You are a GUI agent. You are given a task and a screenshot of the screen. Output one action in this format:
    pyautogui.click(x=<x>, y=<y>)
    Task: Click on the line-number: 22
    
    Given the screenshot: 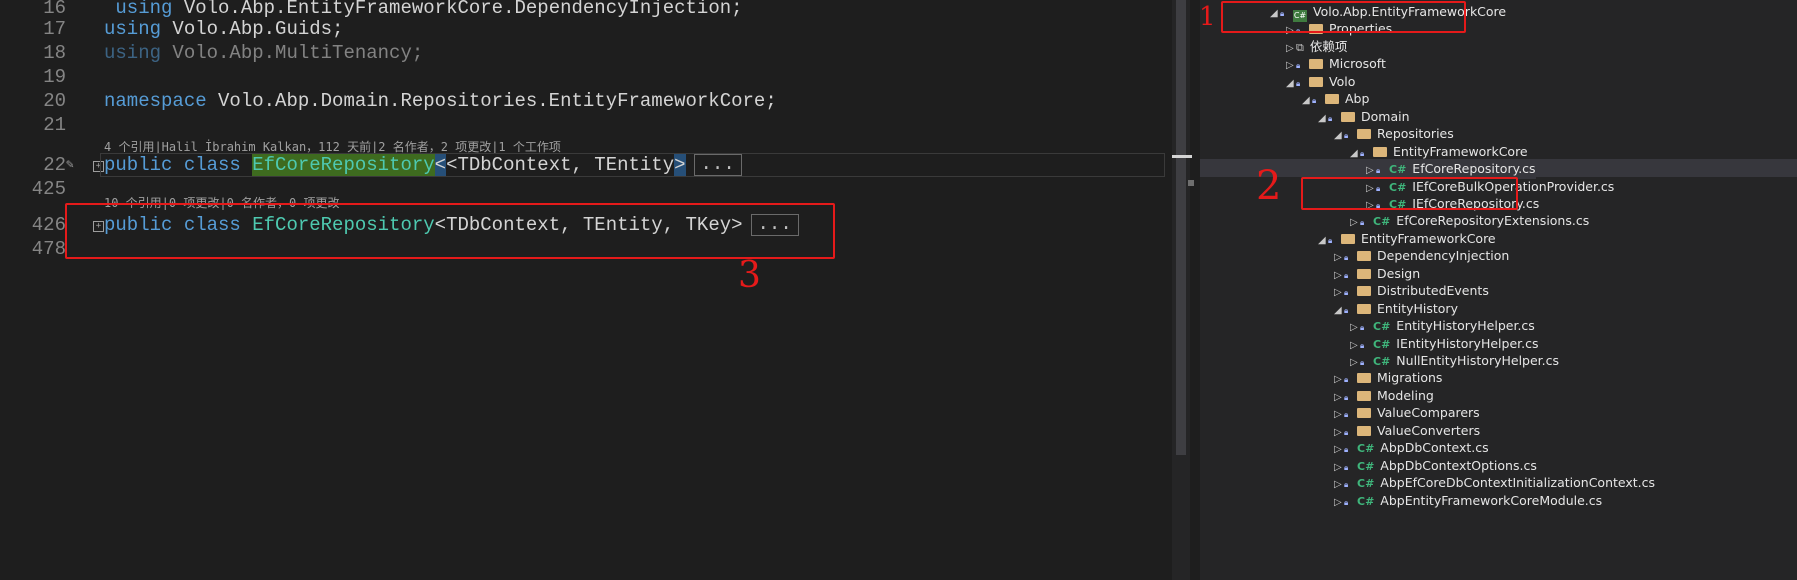 What is the action you would take?
    pyautogui.click(x=54, y=165)
    